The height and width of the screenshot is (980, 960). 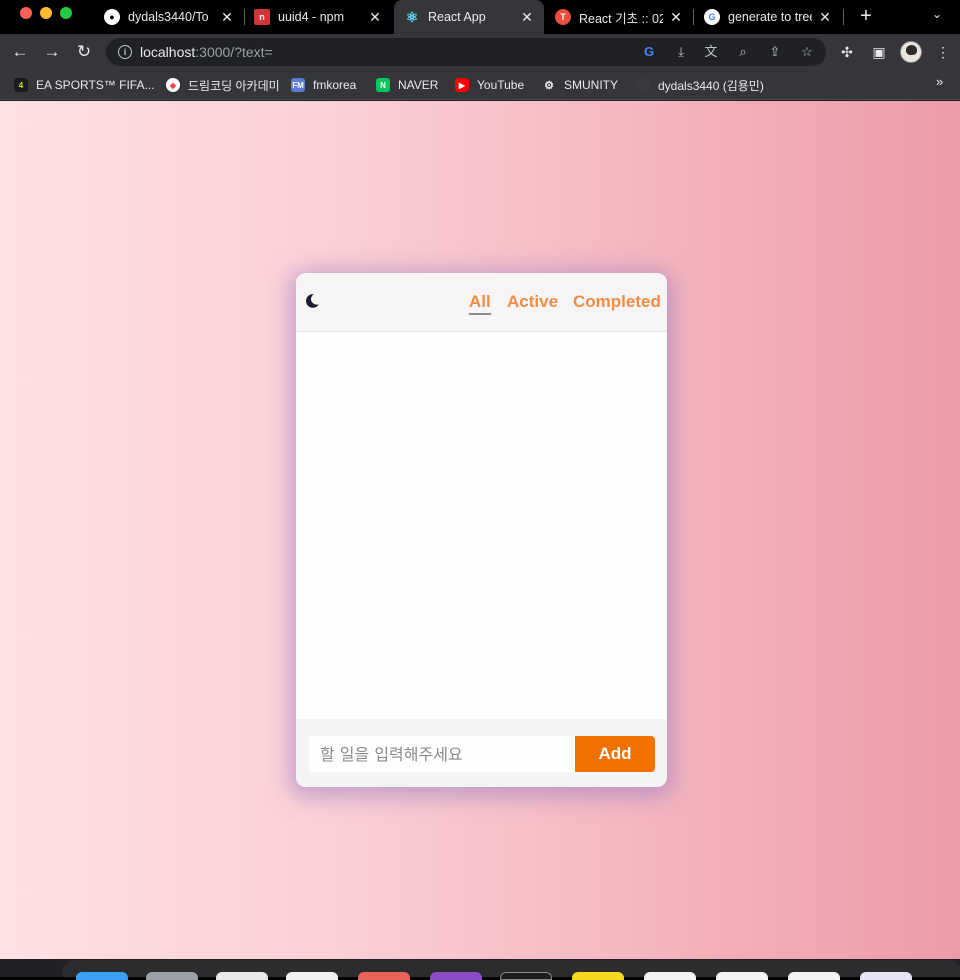 What do you see at coordinates (172, 976) in the screenshot?
I see `launchpad-dock-icon` at bounding box center [172, 976].